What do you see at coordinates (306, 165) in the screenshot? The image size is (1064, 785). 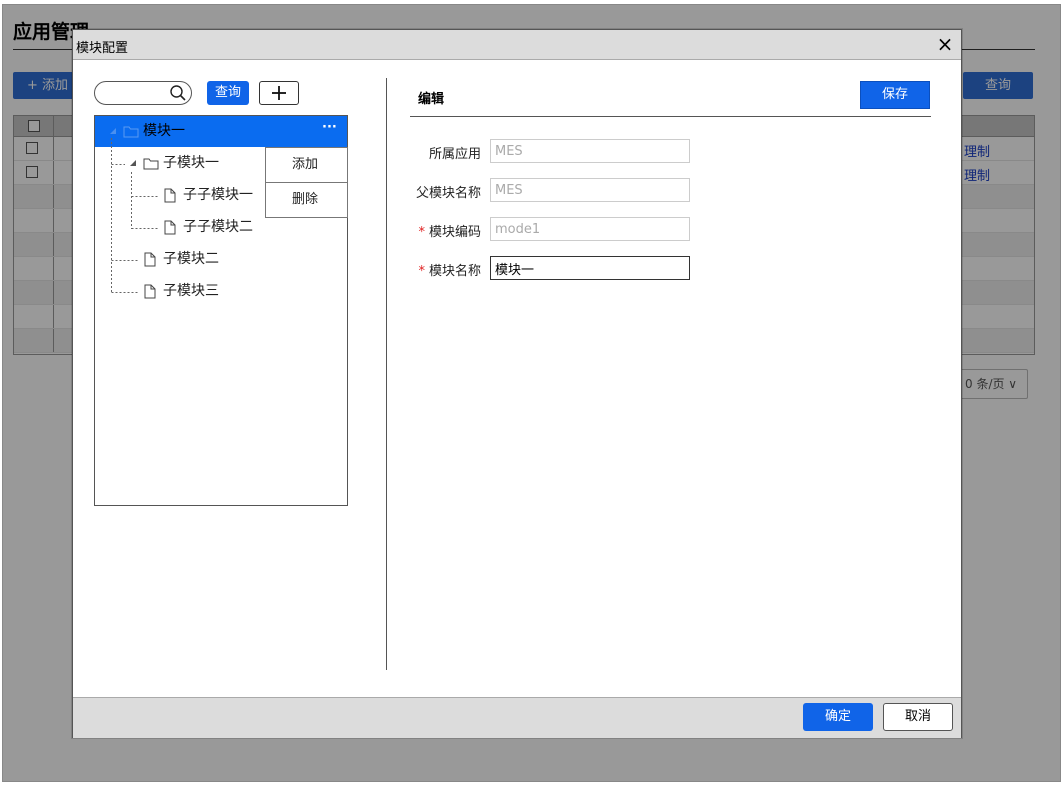 I see `context-menu-add: 添加` at bounding box center [306, 165].